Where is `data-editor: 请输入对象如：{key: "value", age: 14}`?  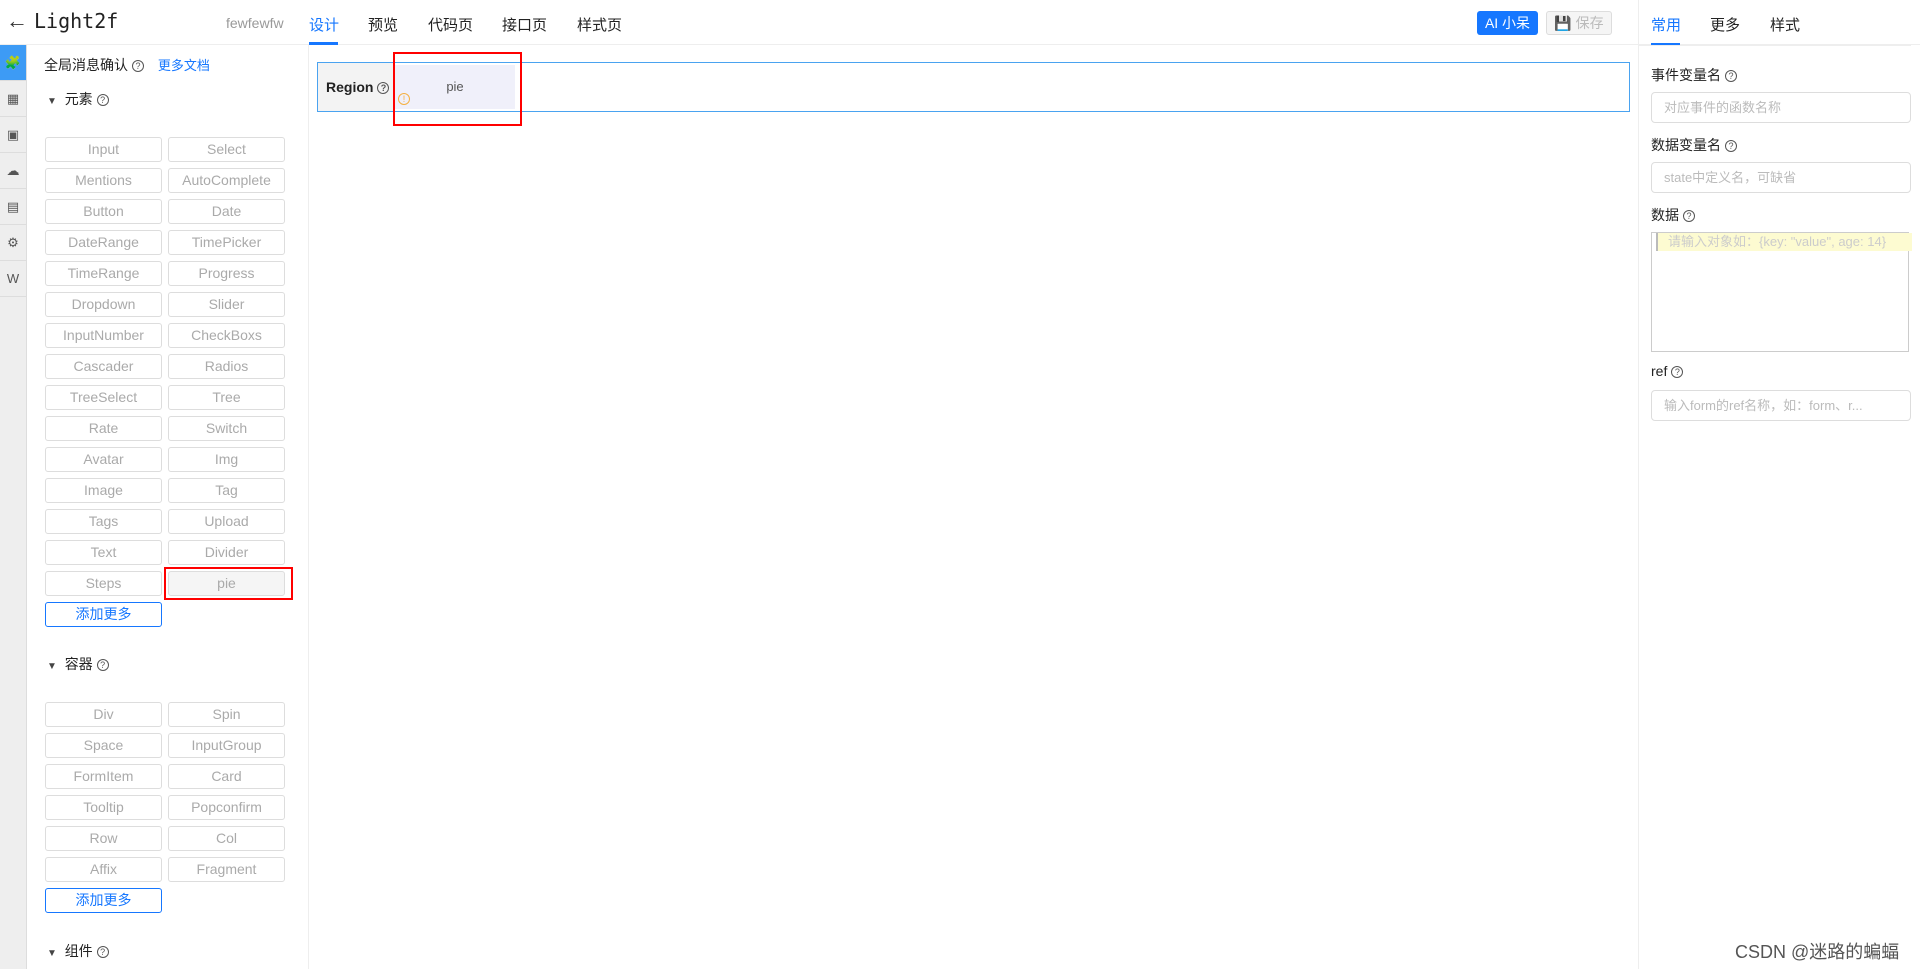
data-editor: 请输入对象如：{key: "value", age: 14} is located at coordinates (1781, 292).